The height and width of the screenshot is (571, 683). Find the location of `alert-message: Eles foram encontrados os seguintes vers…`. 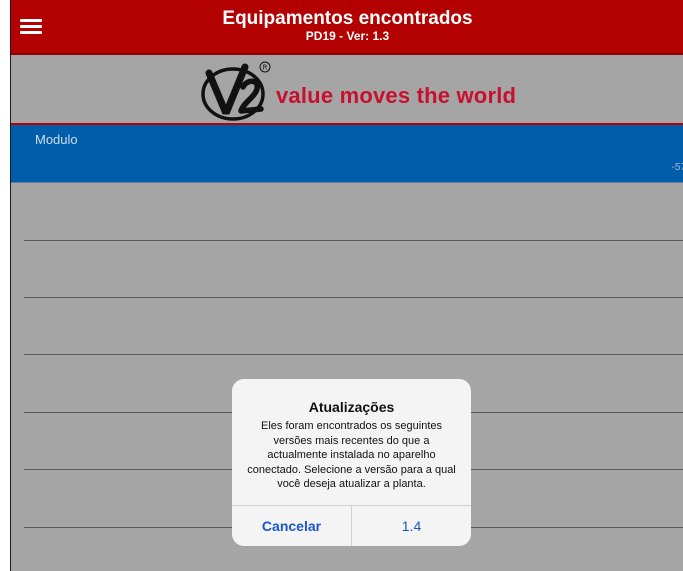

alert-message: Eles foram encontrados os seguintes vers… is located at coordinates (351, 455).